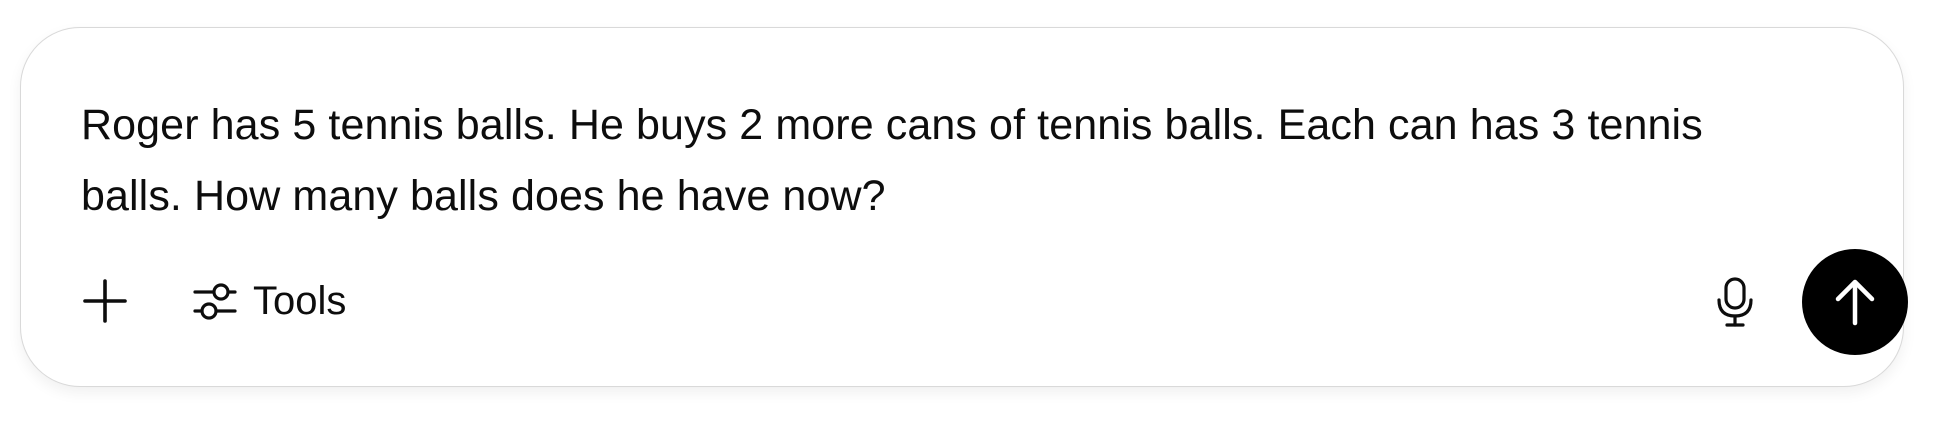 This screenshot has height=426, width=1960. I want to click on arrow-up-icon, so click(1855, 302).